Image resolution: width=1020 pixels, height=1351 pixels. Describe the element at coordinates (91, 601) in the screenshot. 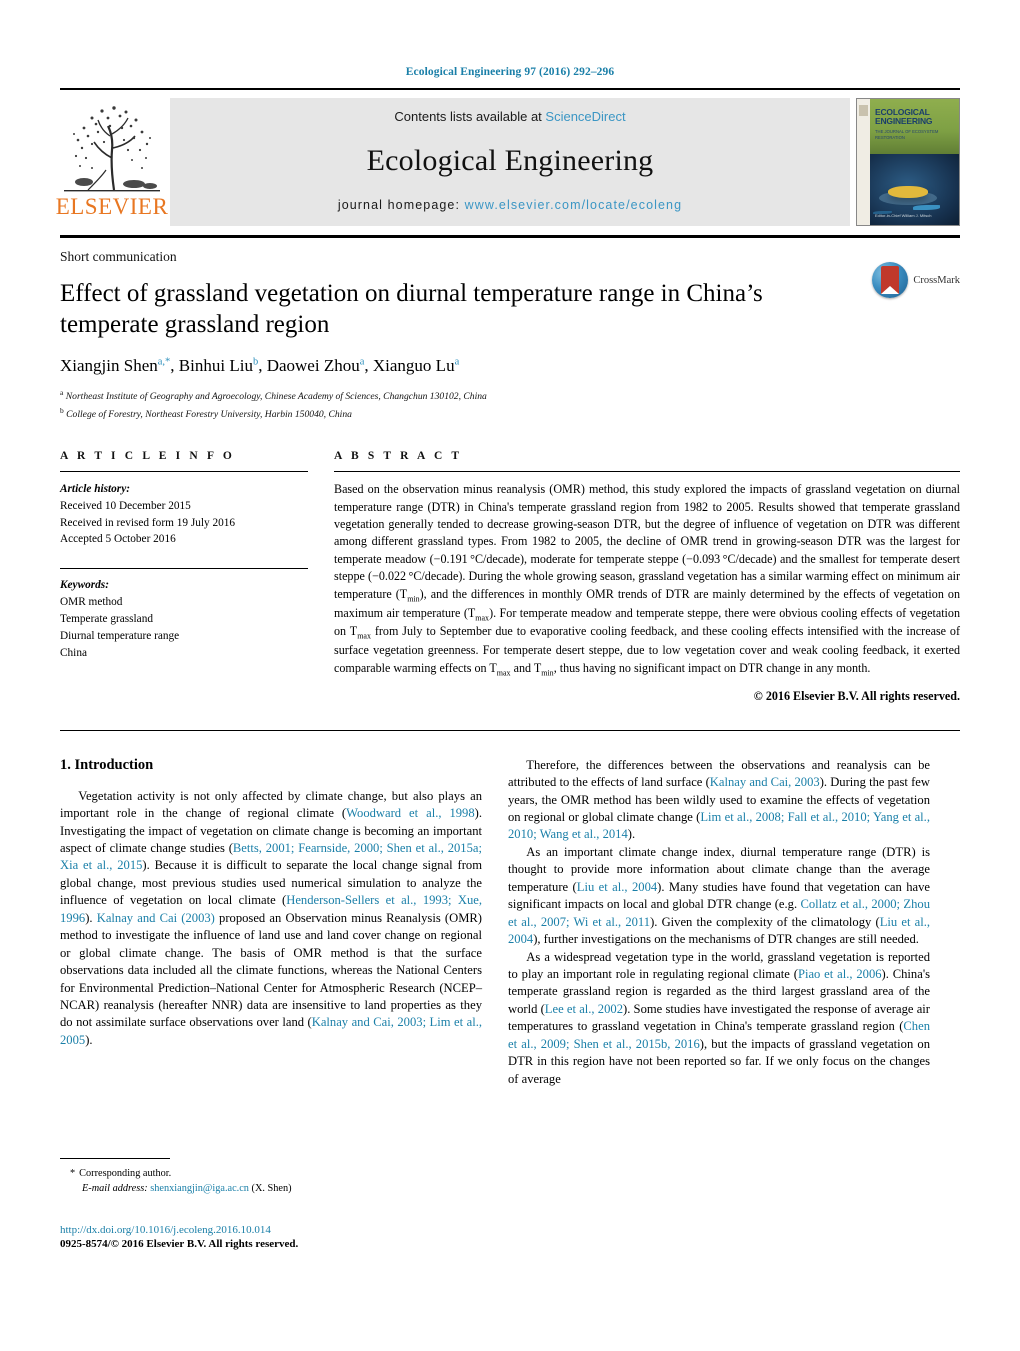

I see `keyword-item: OMR method` at that location.